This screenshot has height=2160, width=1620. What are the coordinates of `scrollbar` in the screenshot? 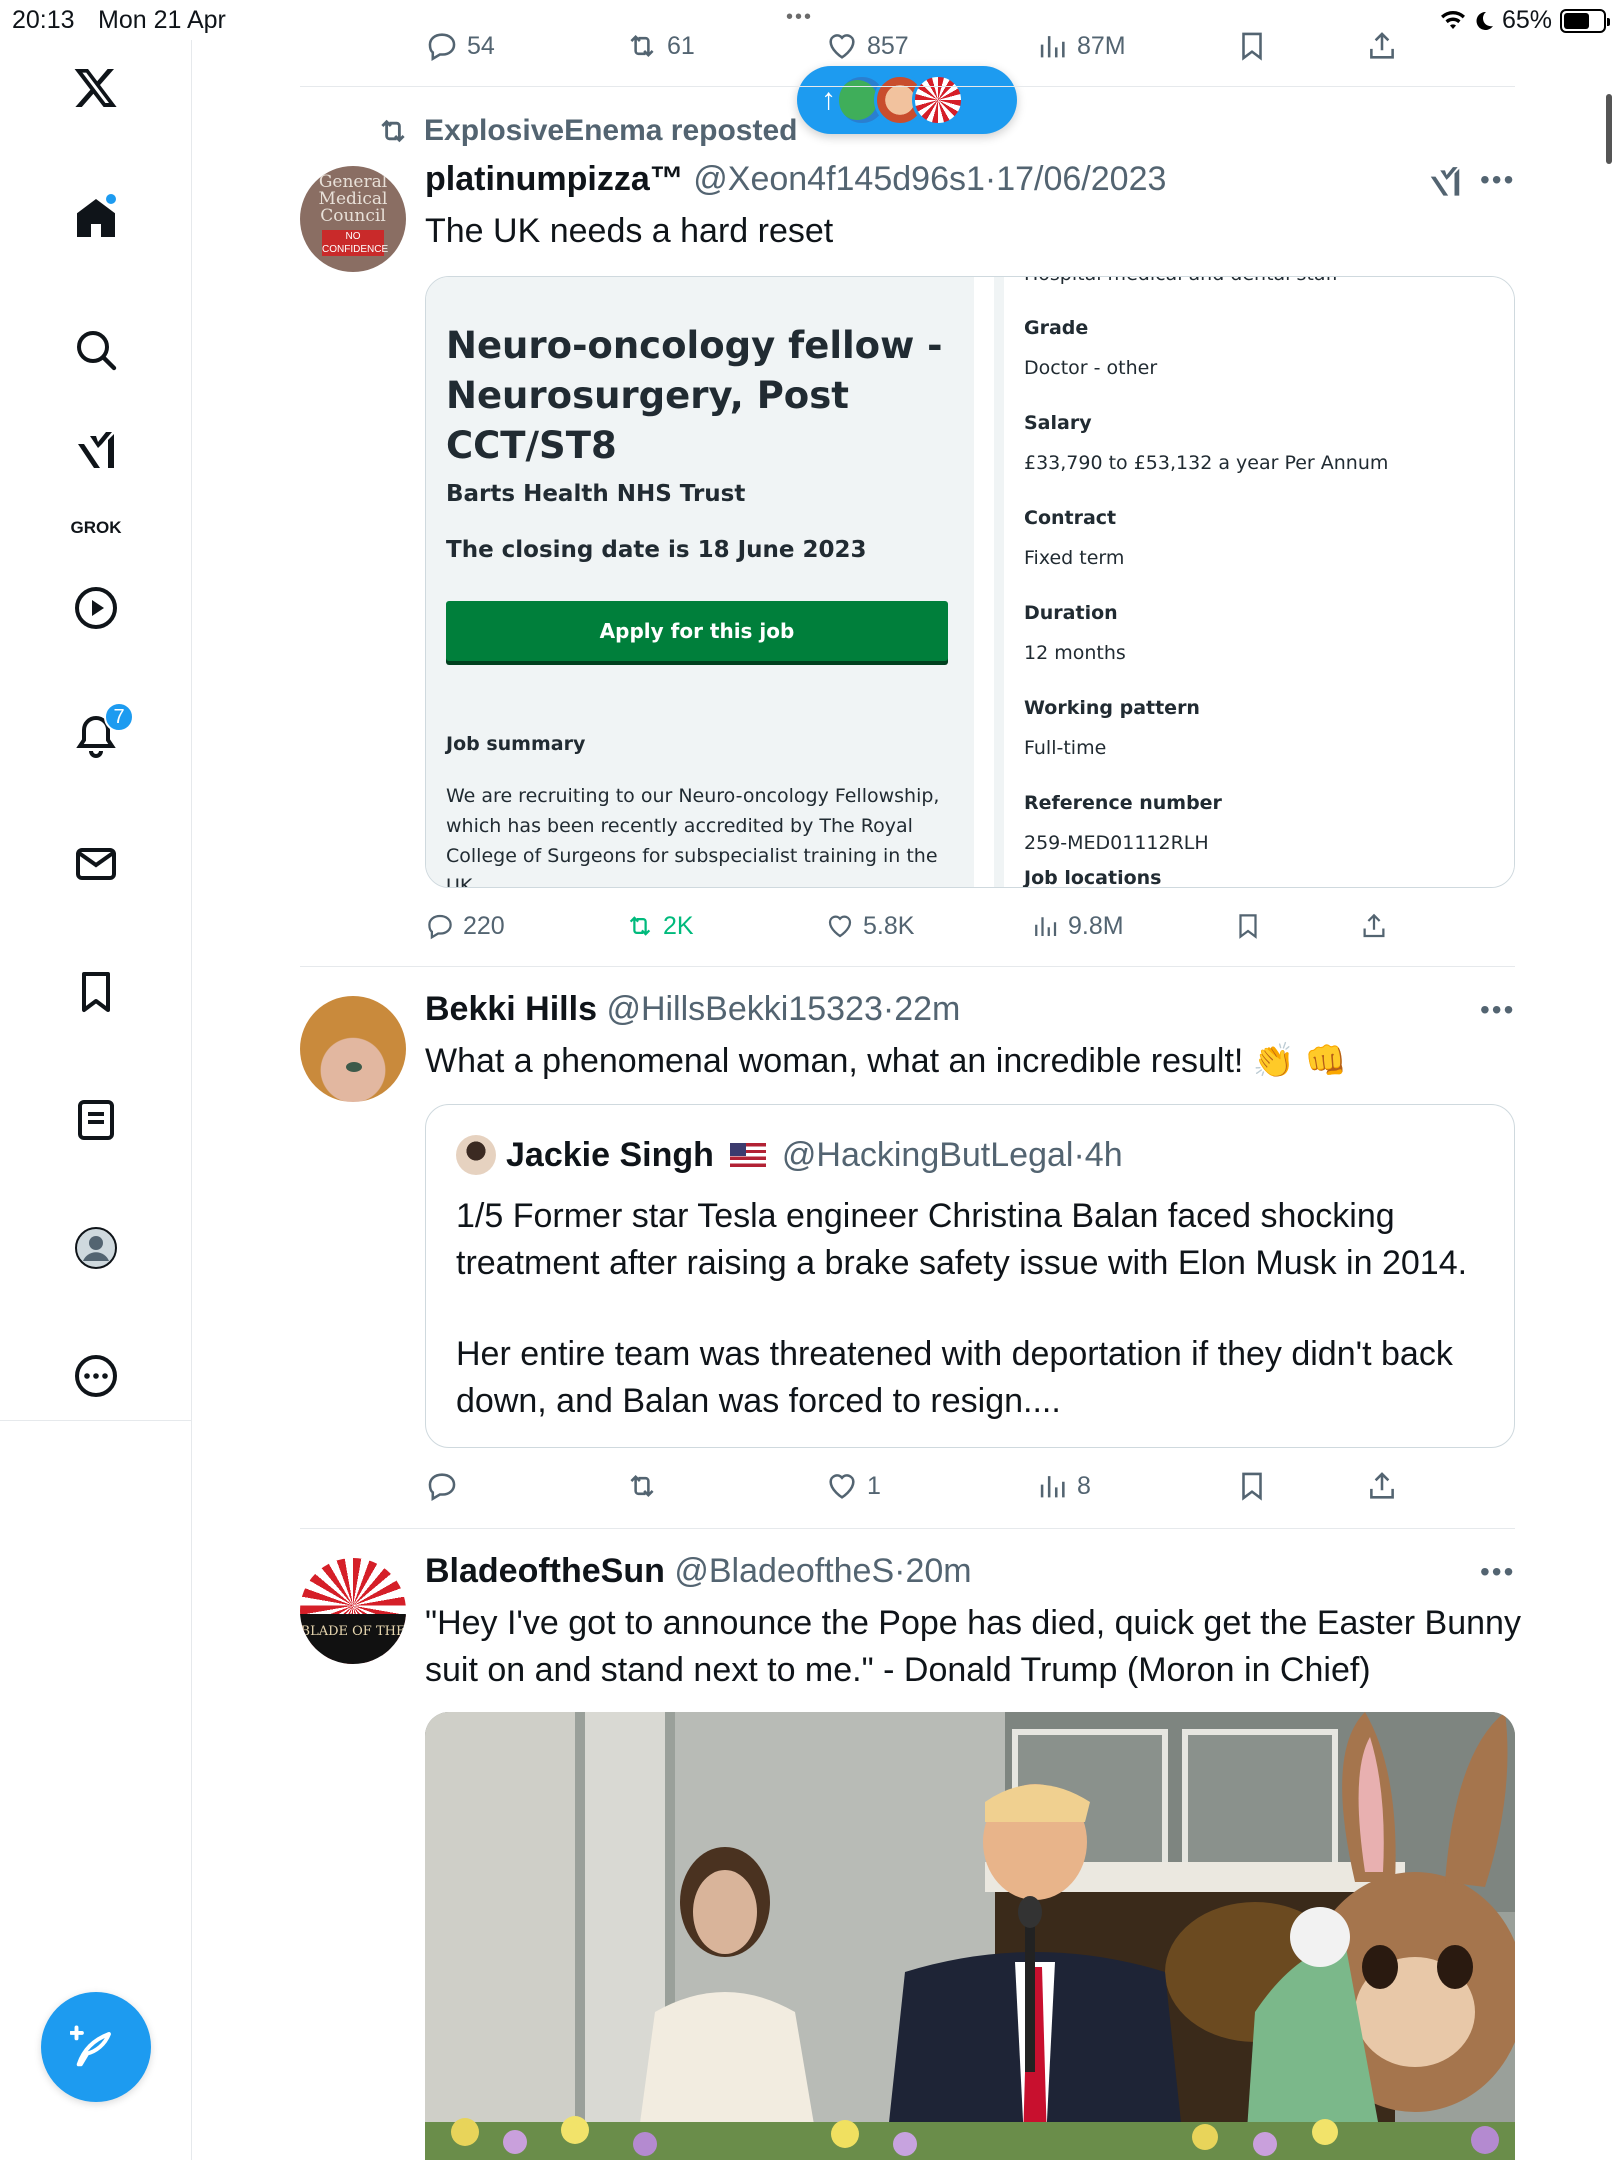 It's located at (1609, 129).